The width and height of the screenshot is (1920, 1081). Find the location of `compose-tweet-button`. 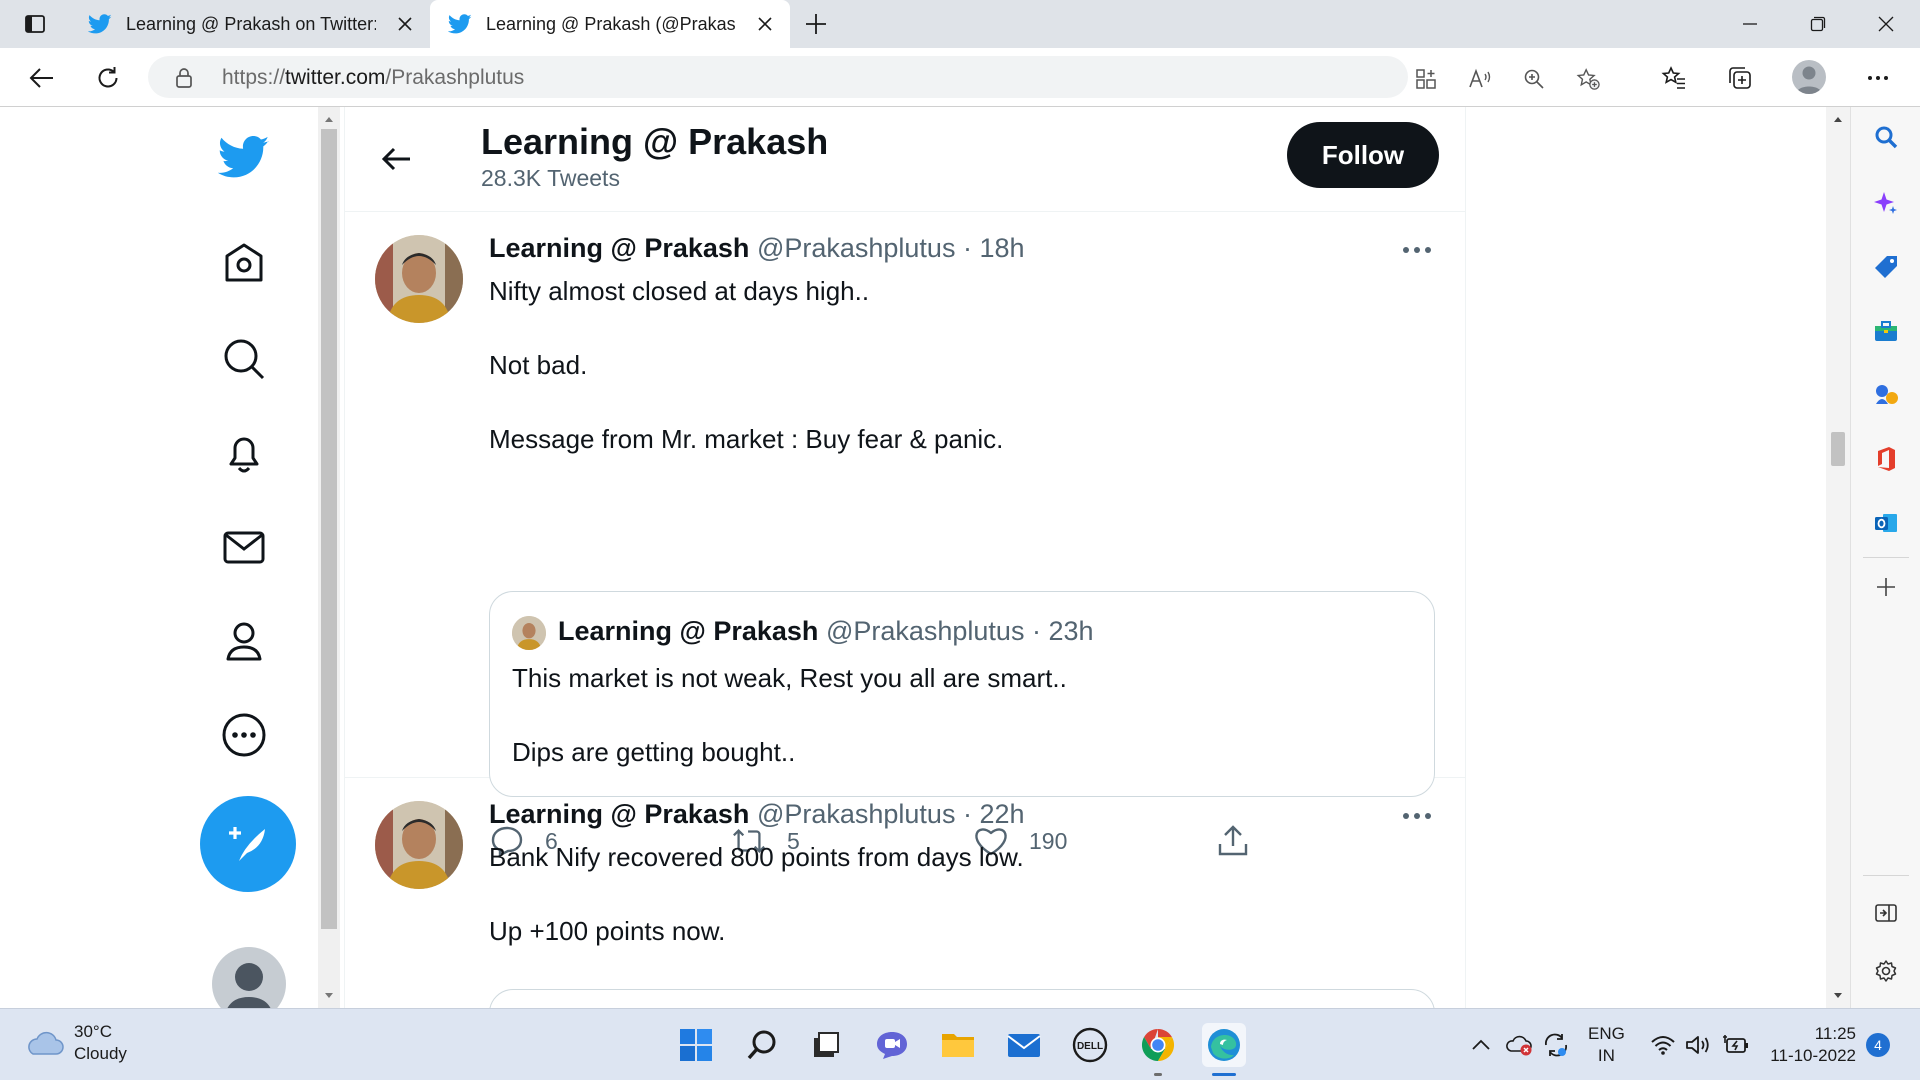

compose-tweet-button is located at coordinates (248, 844).